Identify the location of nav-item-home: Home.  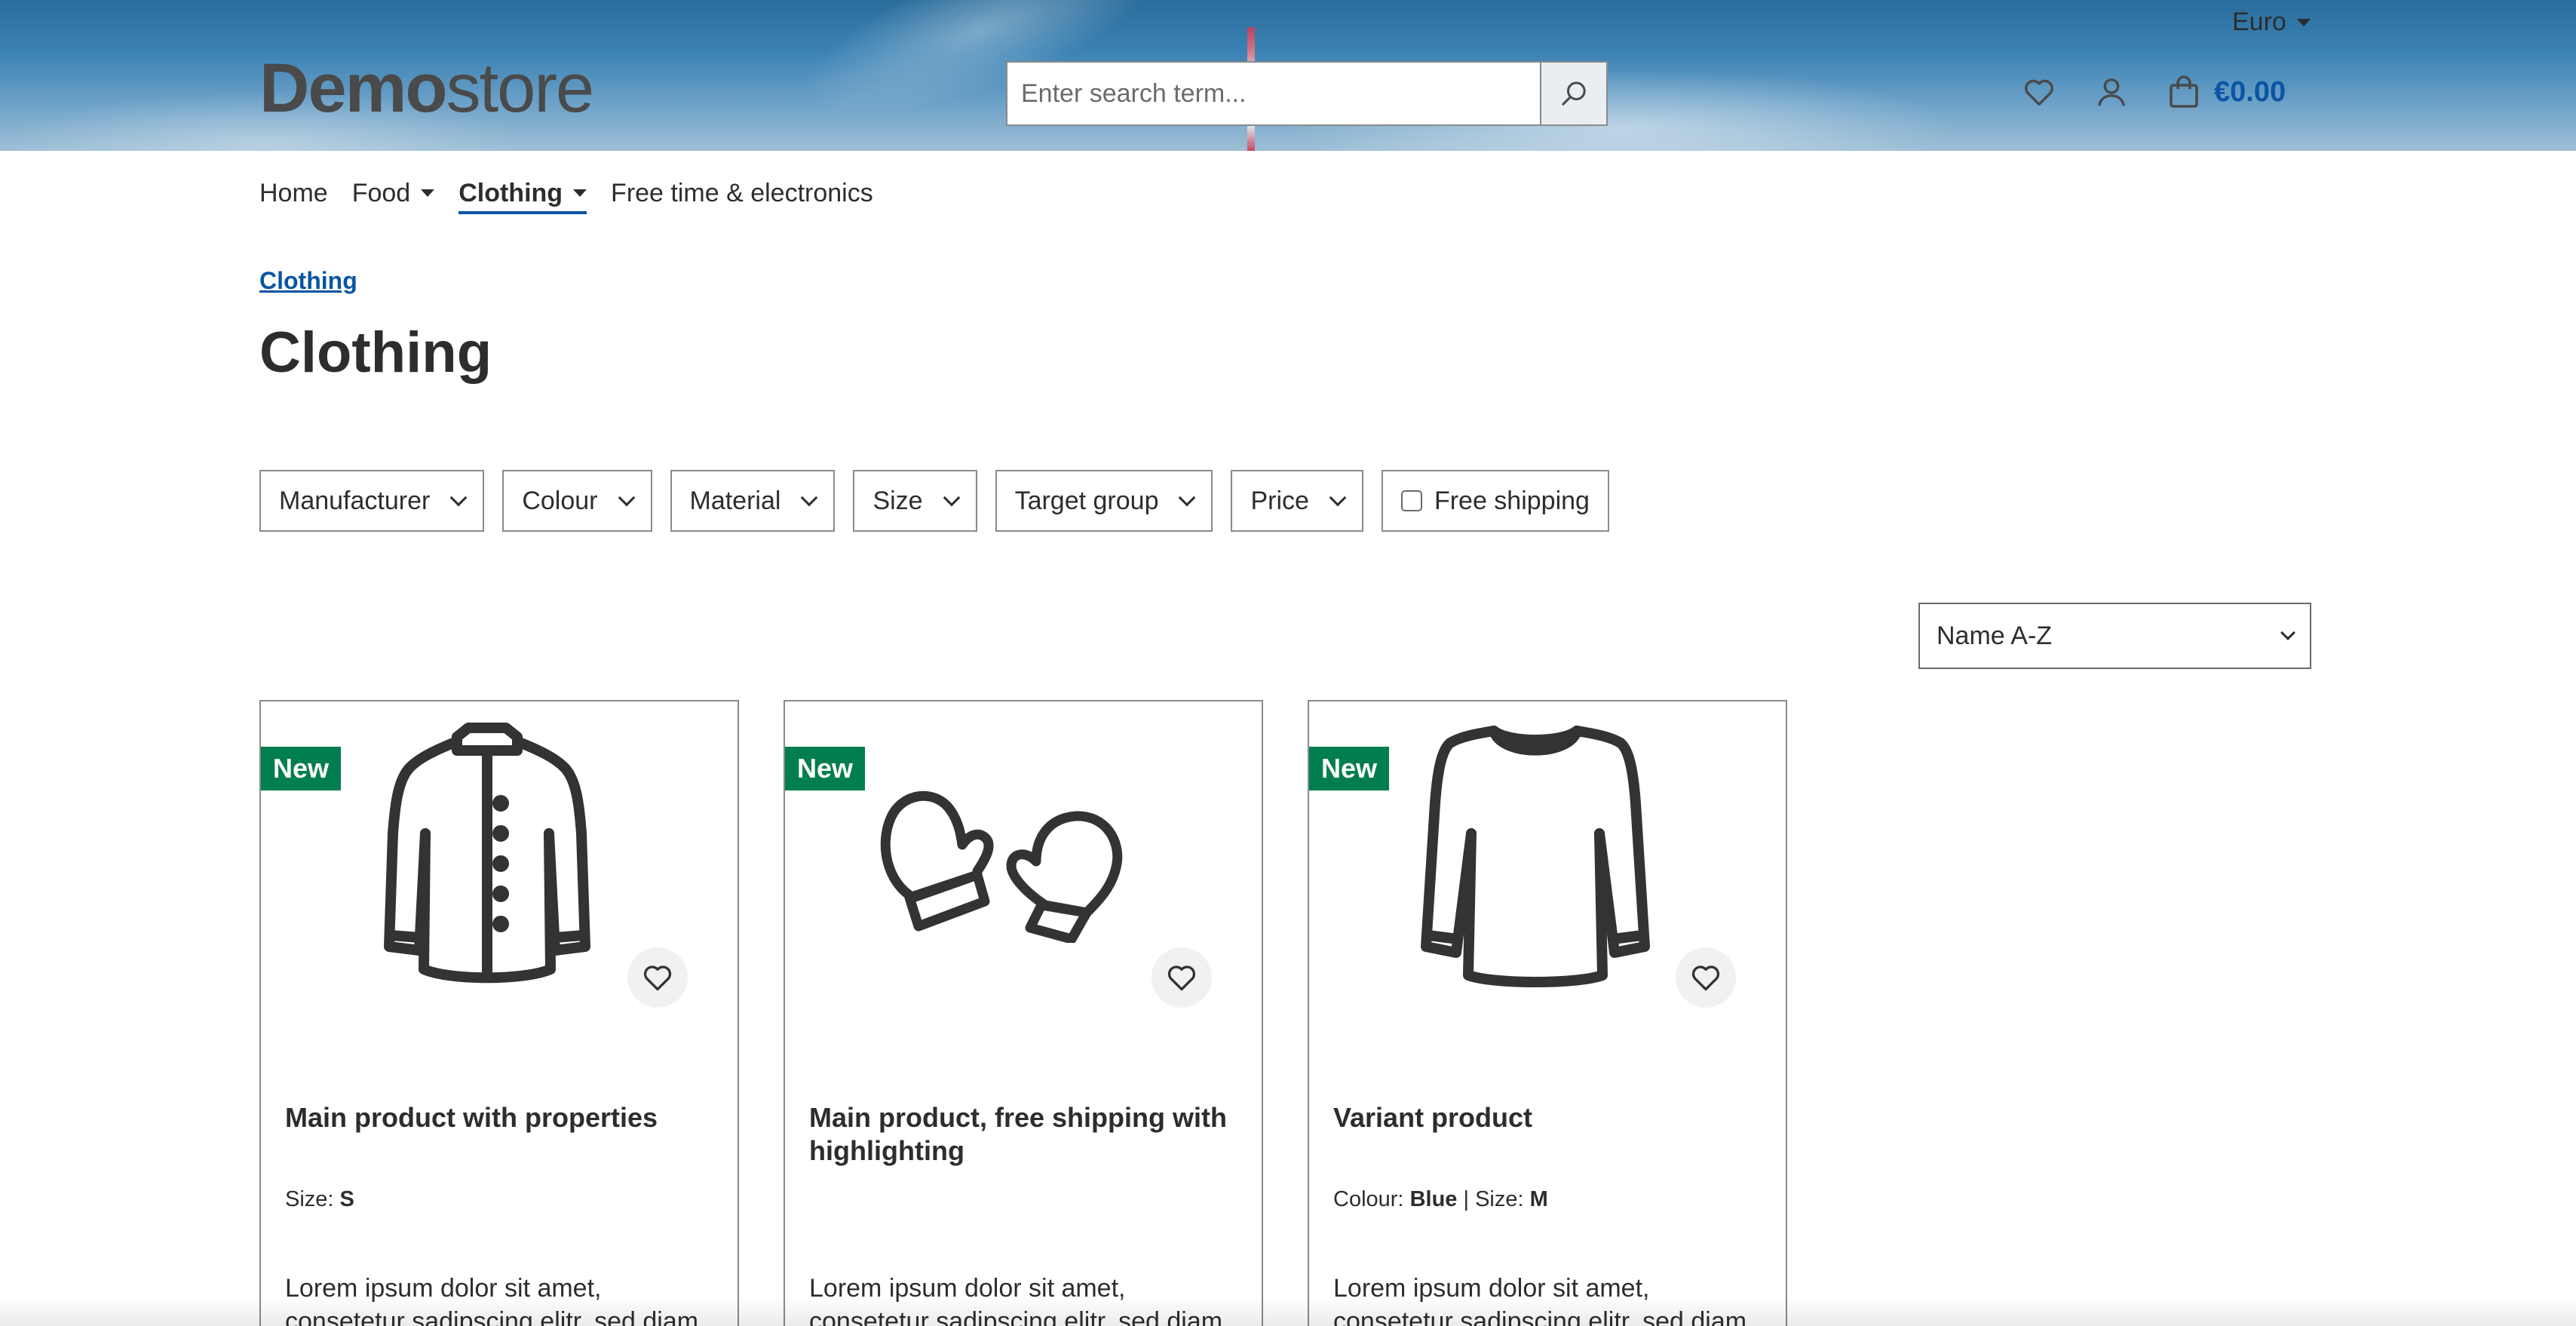
(293, 193).